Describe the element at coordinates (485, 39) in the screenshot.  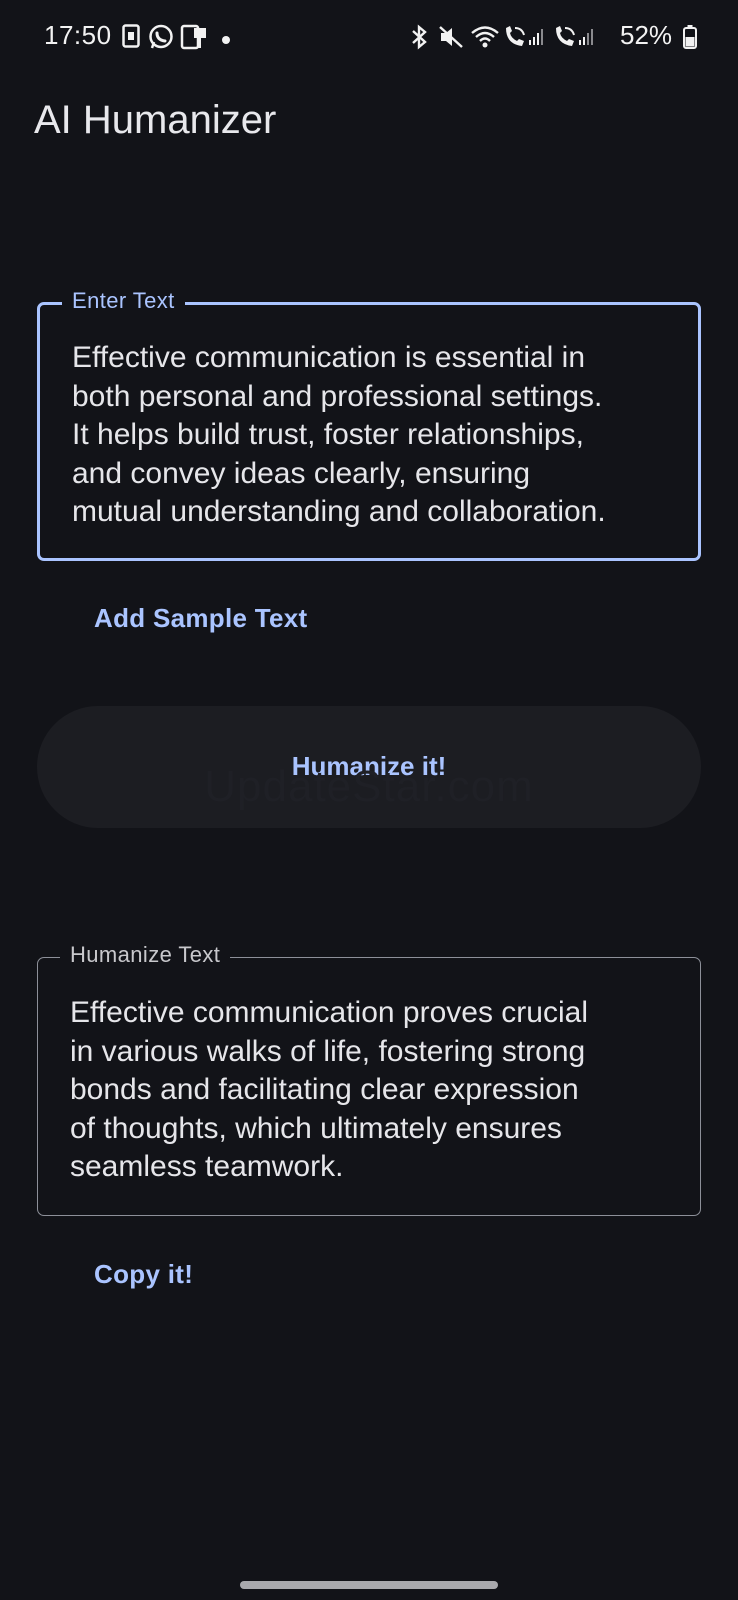
I see `wifi-icon` at that location.